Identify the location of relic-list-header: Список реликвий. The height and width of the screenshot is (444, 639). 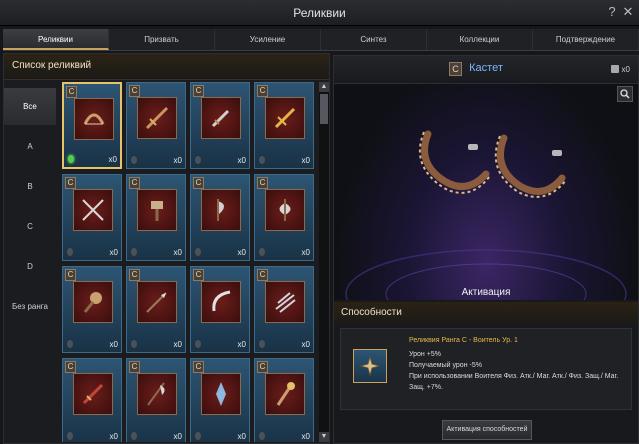
(166, 67).